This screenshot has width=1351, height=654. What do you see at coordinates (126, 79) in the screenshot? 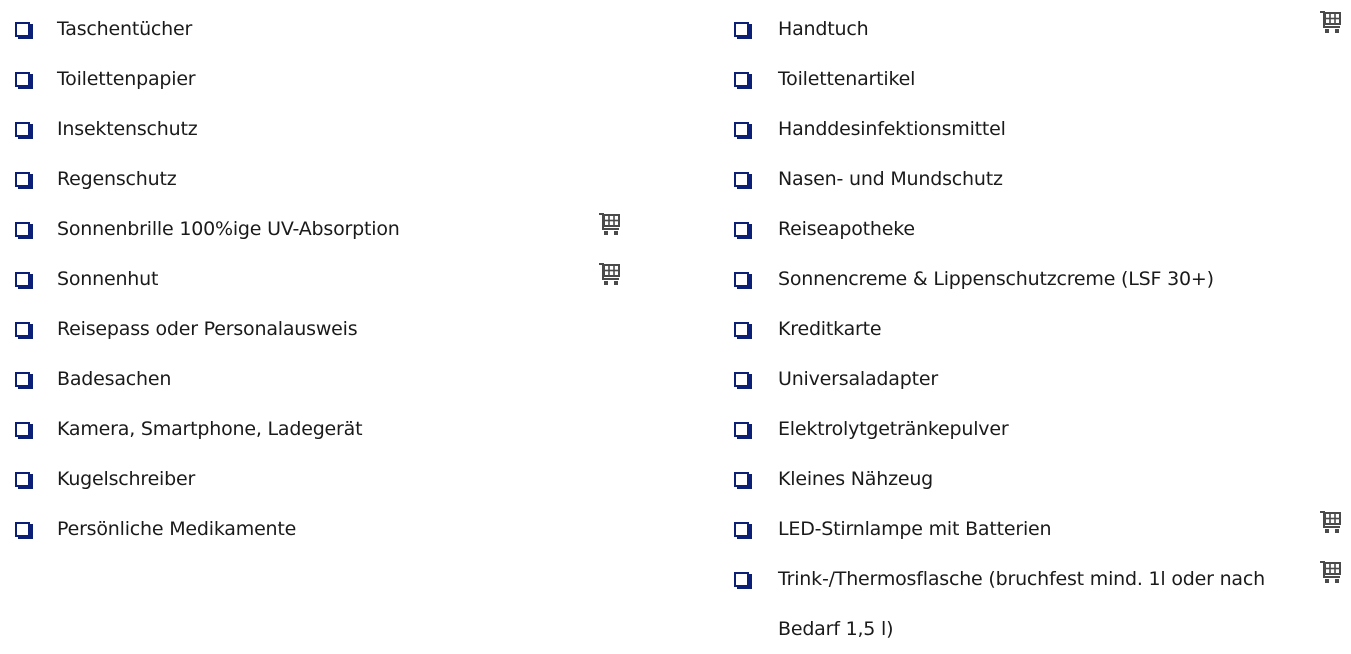
I see `checklist-item-label: Toilettenpapier` at bounding box center [126, 79].